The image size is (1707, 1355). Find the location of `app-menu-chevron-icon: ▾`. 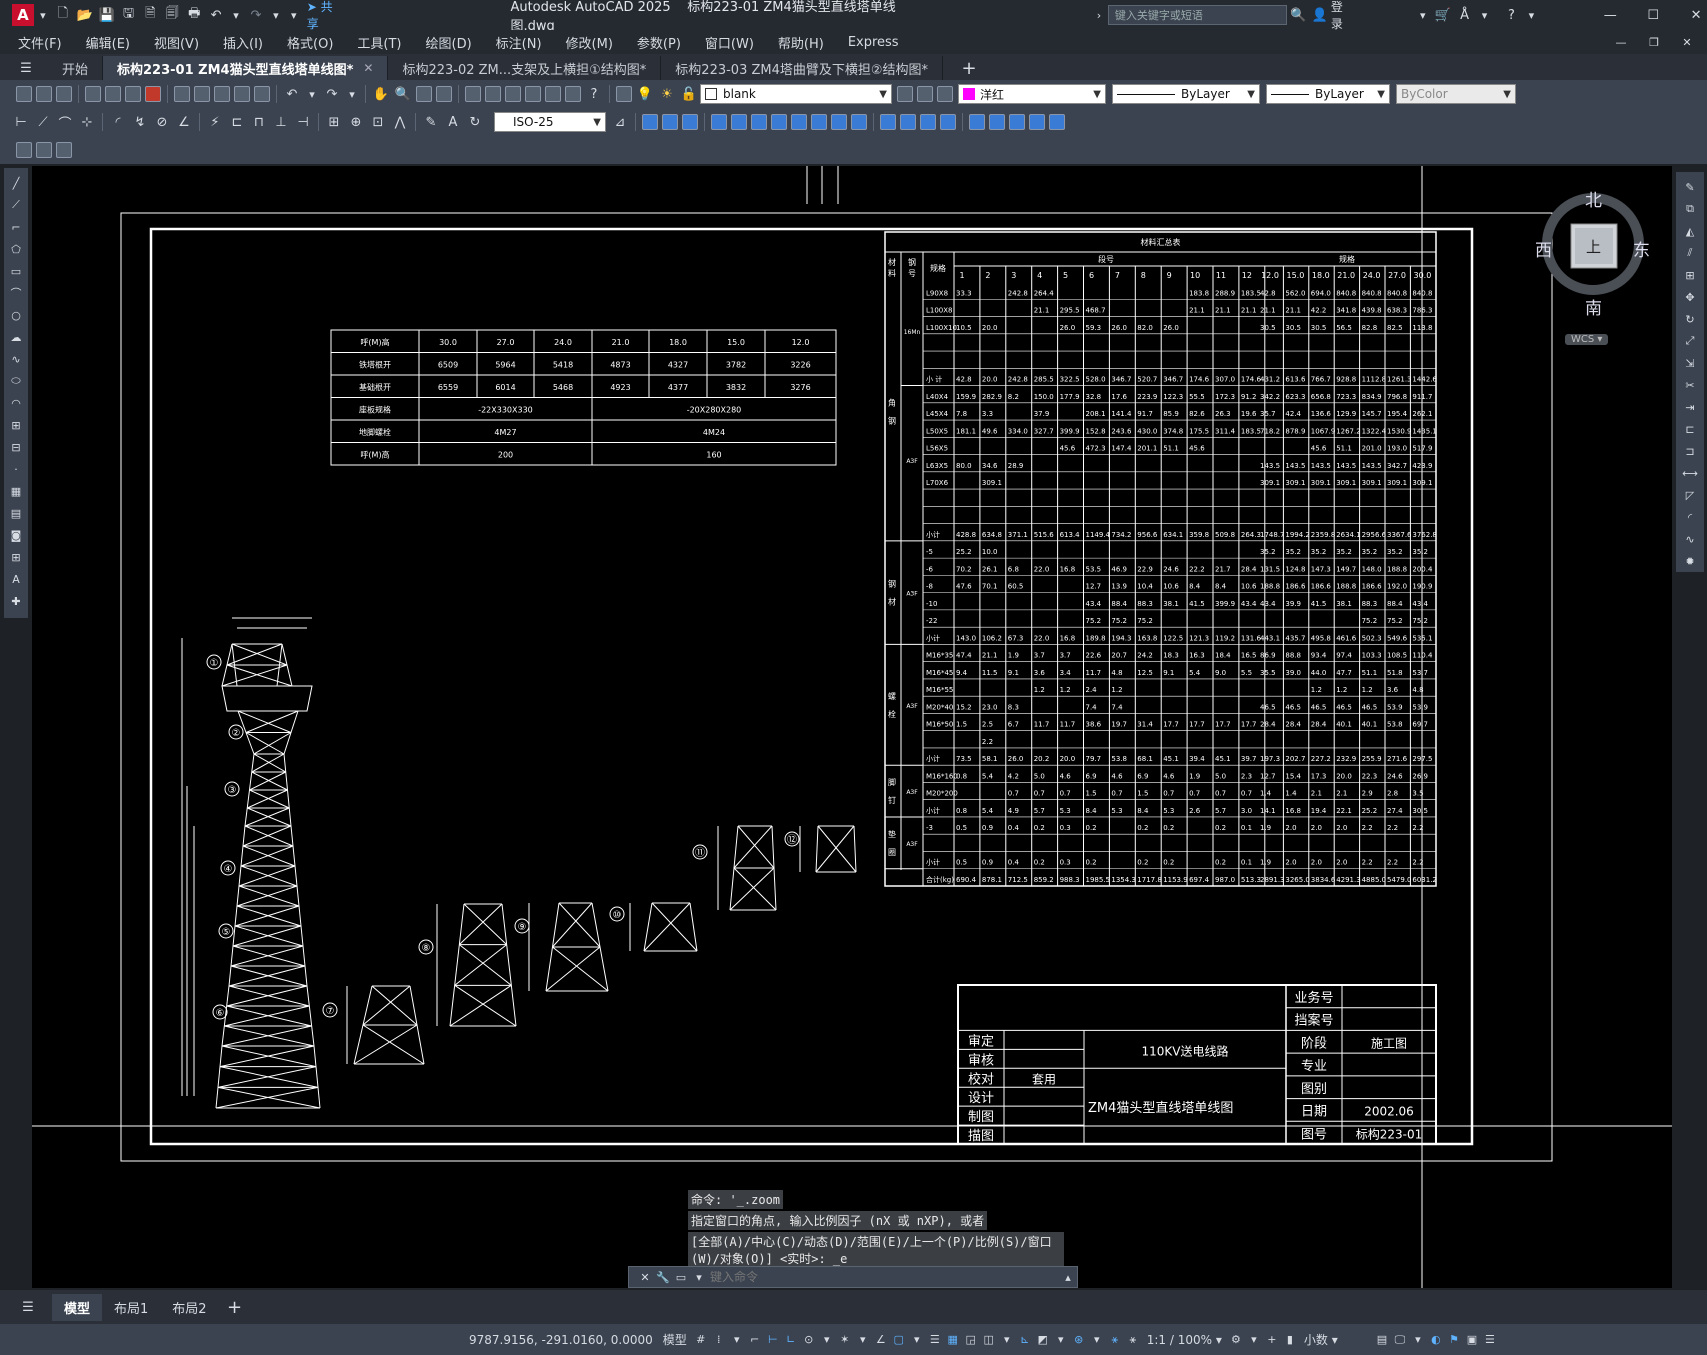

app-menu-chevron-icon: ▾ is located at coordinates (43, 15).